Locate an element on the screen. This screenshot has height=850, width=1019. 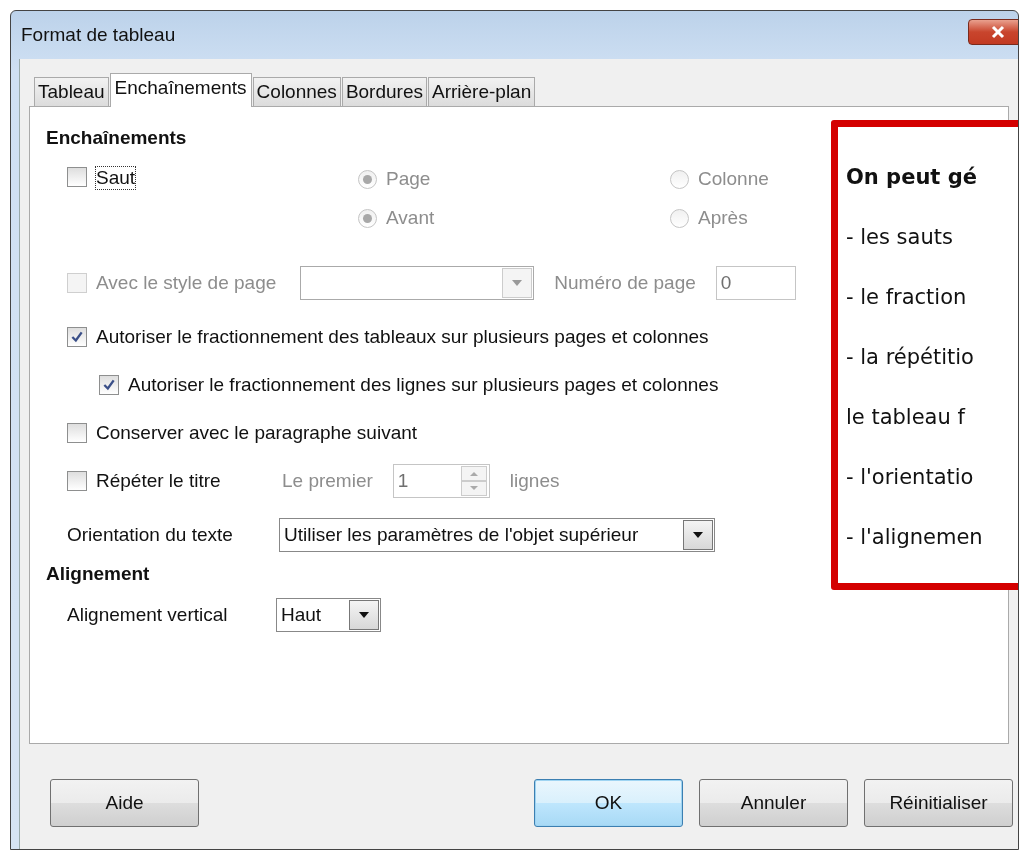
field-label: Le premier is located at coordinates (327, 481).